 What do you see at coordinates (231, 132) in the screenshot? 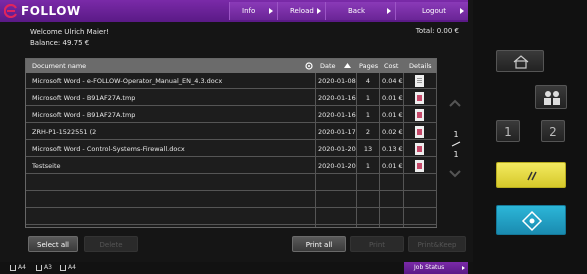
I see `table-row: ZRH-P1-1522551 (2 2020-01-17 2 0.02 €` at bounding box center [231, 132].